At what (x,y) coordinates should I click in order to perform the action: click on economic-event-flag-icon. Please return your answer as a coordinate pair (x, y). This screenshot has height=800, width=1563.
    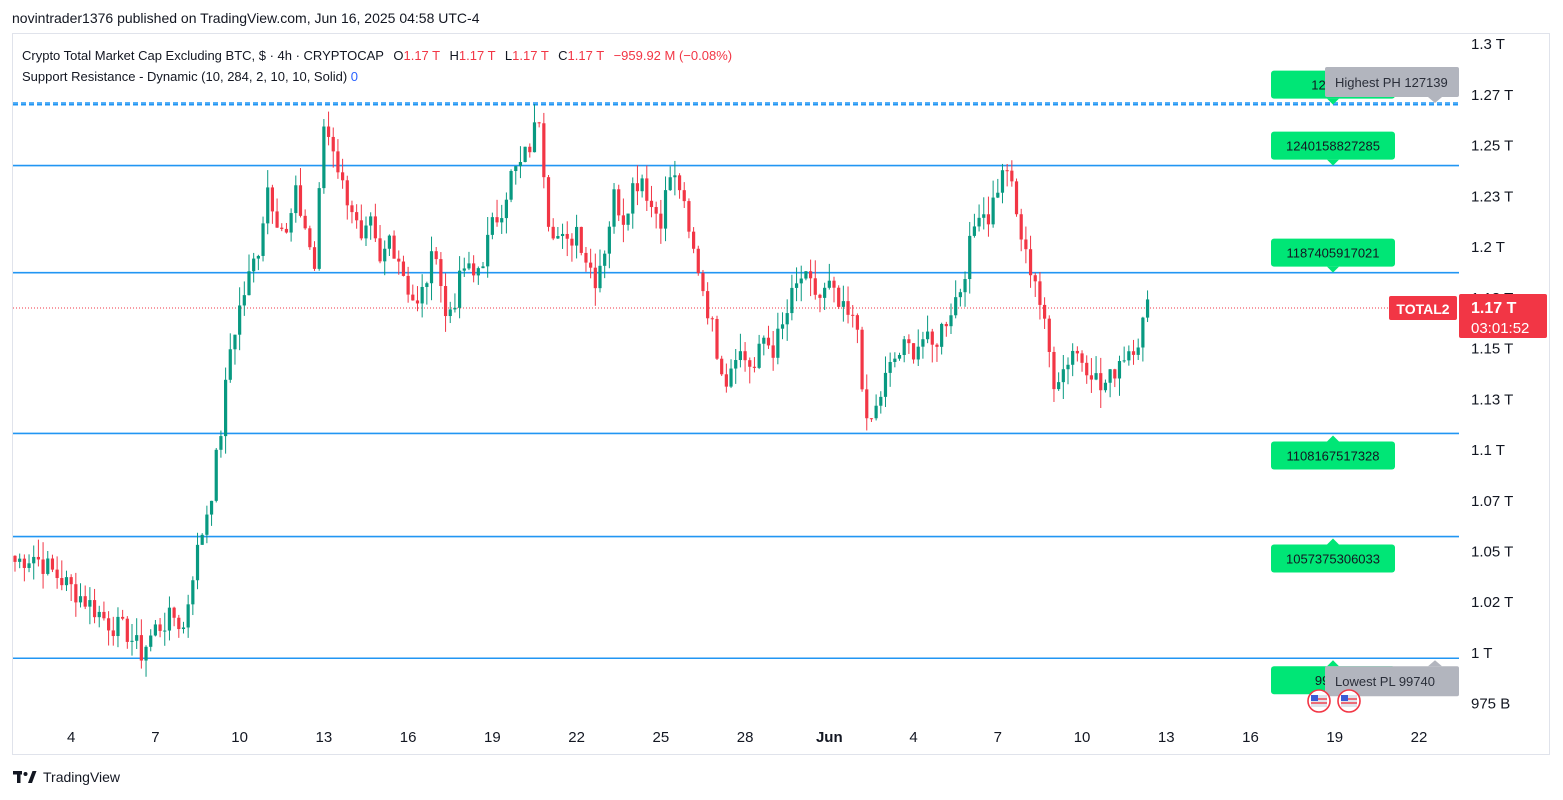
    Looking at the image, I should click on (1349, 701).